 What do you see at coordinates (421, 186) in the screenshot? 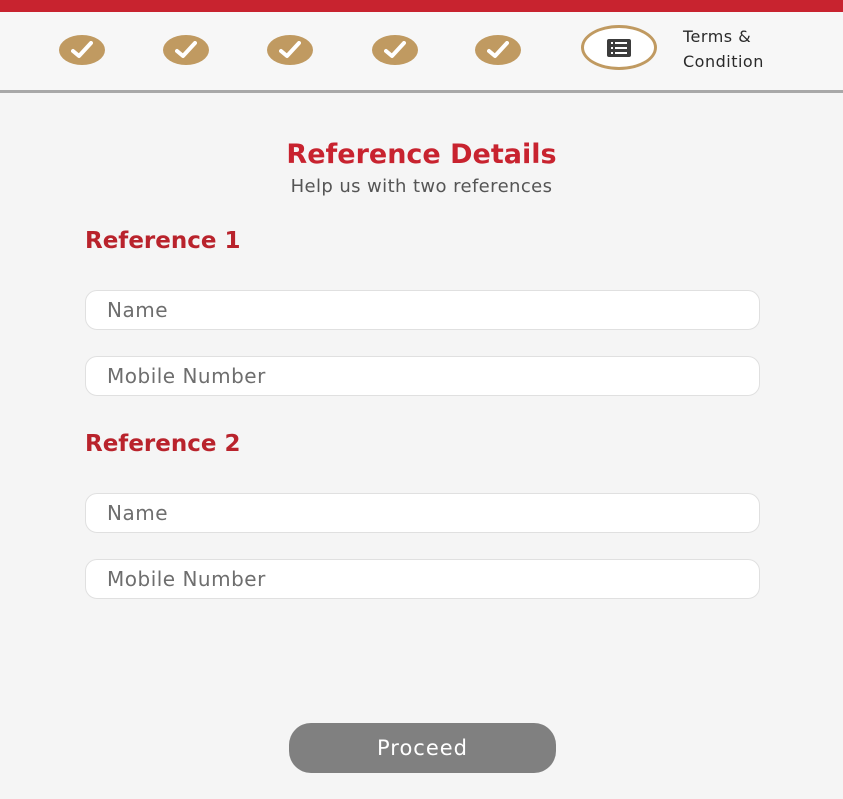
I see `page-subtitle: Help us with two references` at bounding box center [421, 186].